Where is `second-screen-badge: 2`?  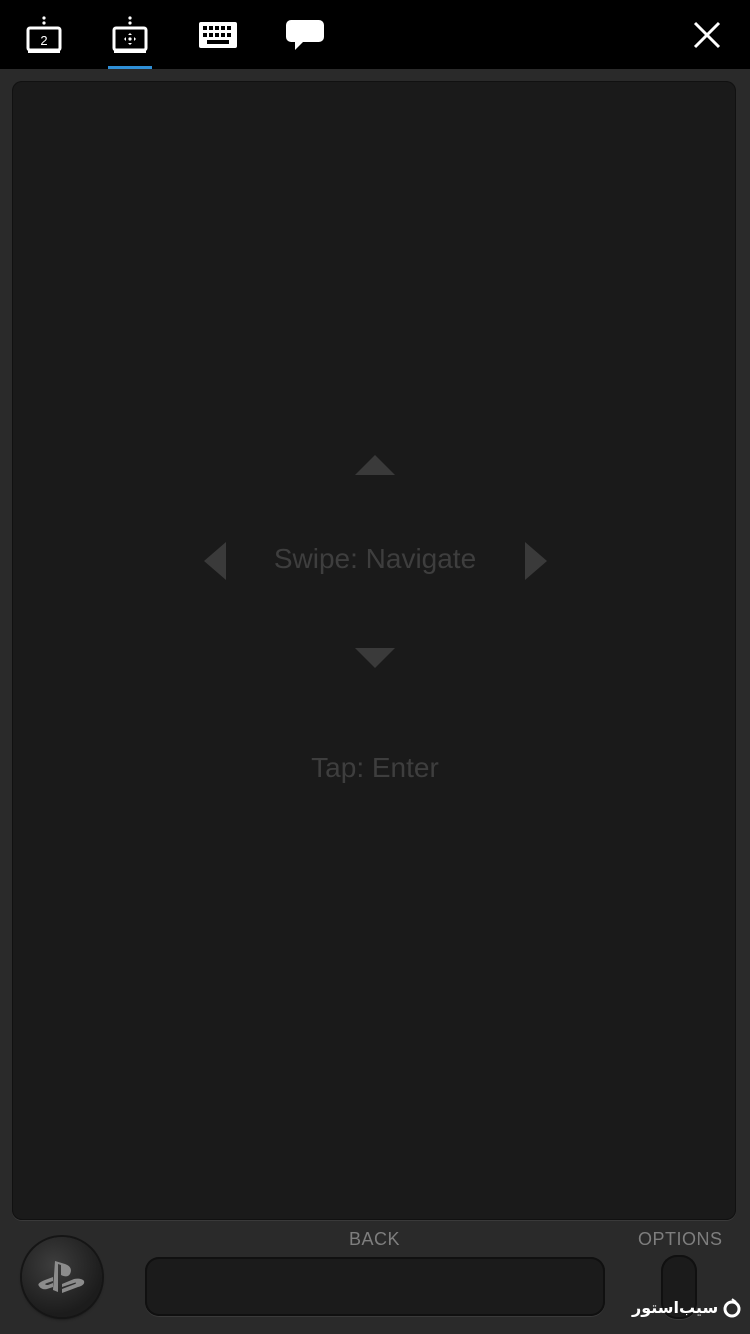 second-screen-badge: 2 is located at coordinates (43, 40).